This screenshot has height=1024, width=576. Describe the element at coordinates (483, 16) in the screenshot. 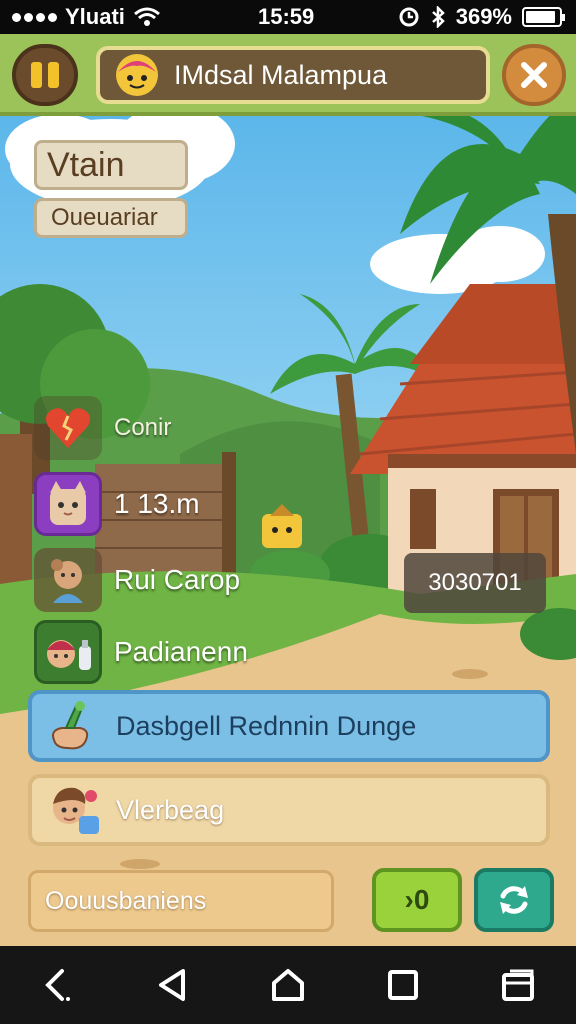

I see `battery-percent: 369%` at that location.